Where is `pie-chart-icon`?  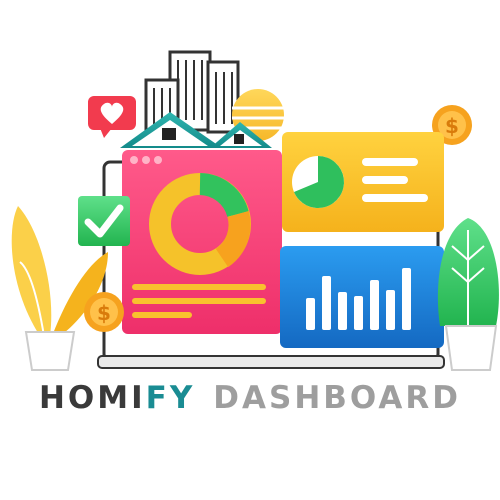
pie-chart-icon is located at coordinates (318, 182).